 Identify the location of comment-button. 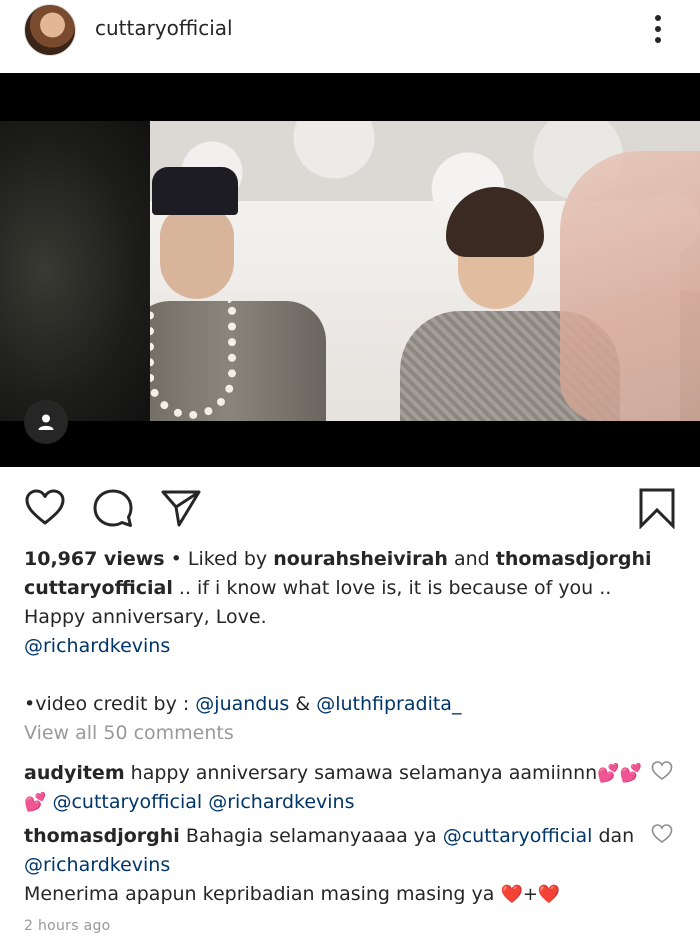
(113, 508).